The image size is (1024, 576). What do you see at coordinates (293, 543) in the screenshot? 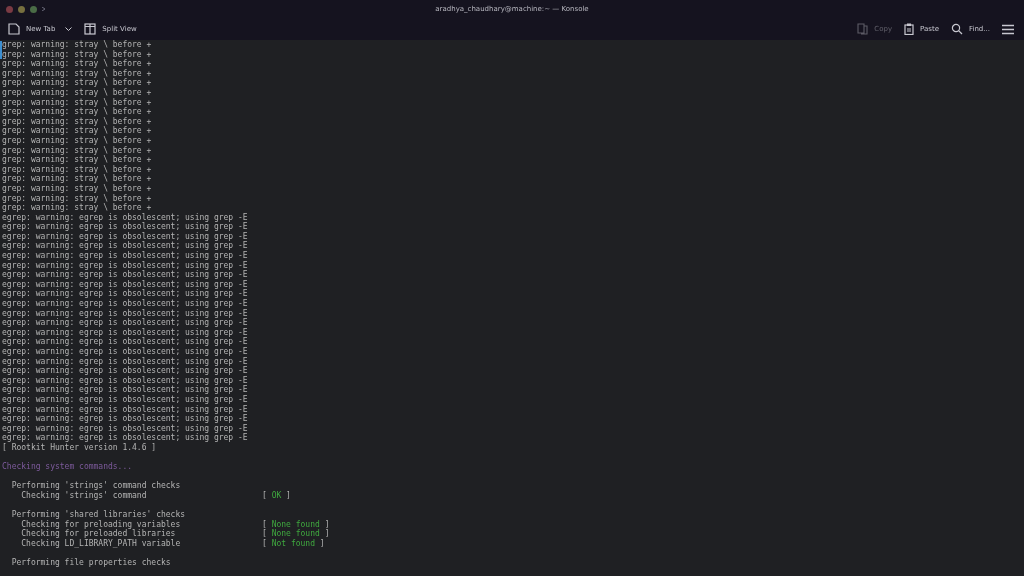
I see `check-status: [ Not found ]` at bounding box center [293, 543].